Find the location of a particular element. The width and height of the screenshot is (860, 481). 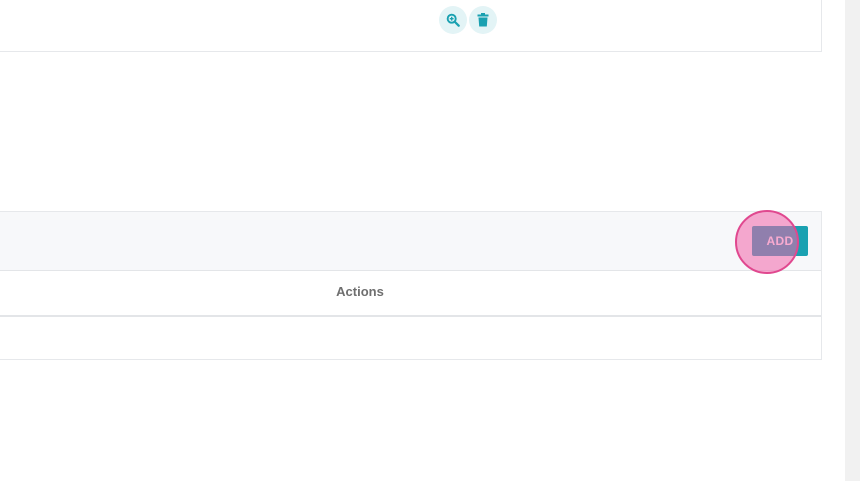

trash-icon is located at coordinates (483, 20).